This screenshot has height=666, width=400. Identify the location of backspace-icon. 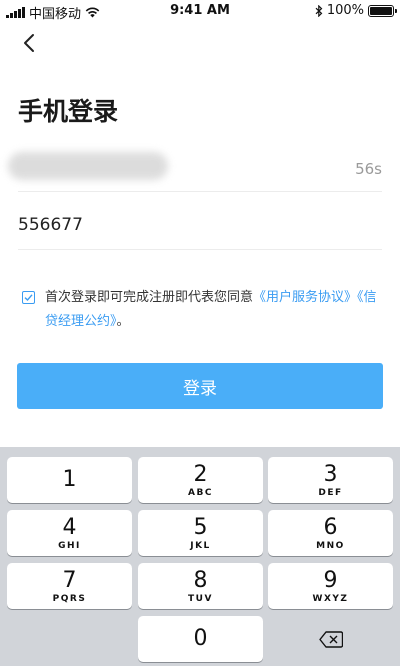
(330, 639).